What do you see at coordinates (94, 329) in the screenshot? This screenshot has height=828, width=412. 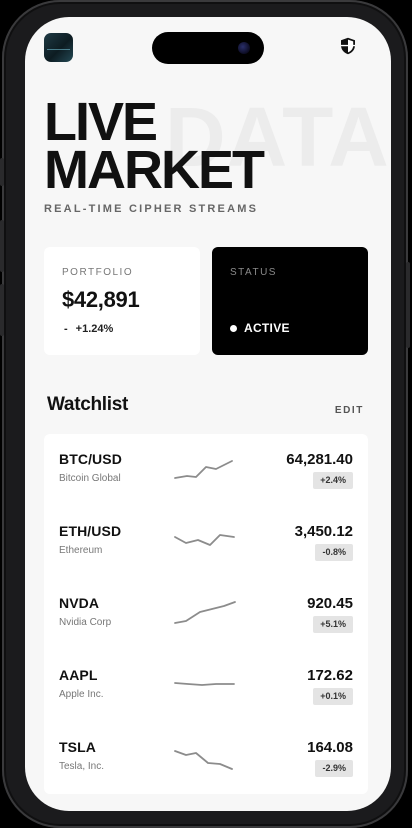 I see `portfolio-change-value: +1.24%` at bounding box center [94, 329].